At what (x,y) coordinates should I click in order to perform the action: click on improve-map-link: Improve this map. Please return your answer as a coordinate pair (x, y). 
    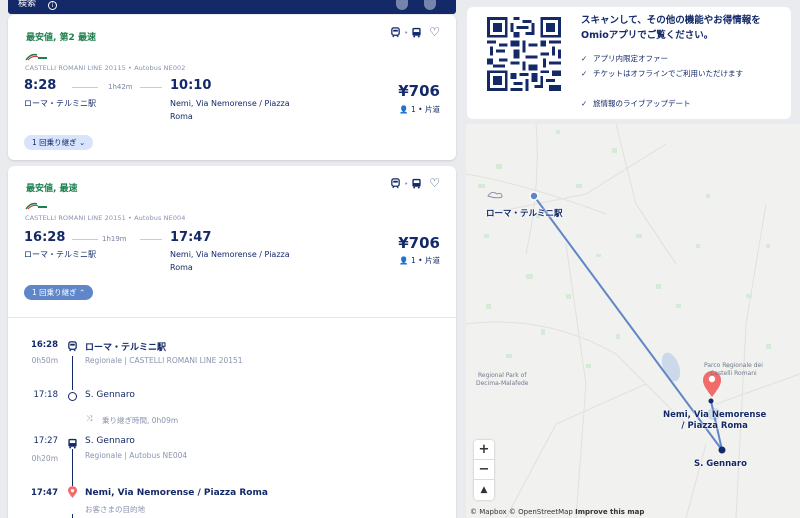
    Looking at the image, I should click on (609, 512).